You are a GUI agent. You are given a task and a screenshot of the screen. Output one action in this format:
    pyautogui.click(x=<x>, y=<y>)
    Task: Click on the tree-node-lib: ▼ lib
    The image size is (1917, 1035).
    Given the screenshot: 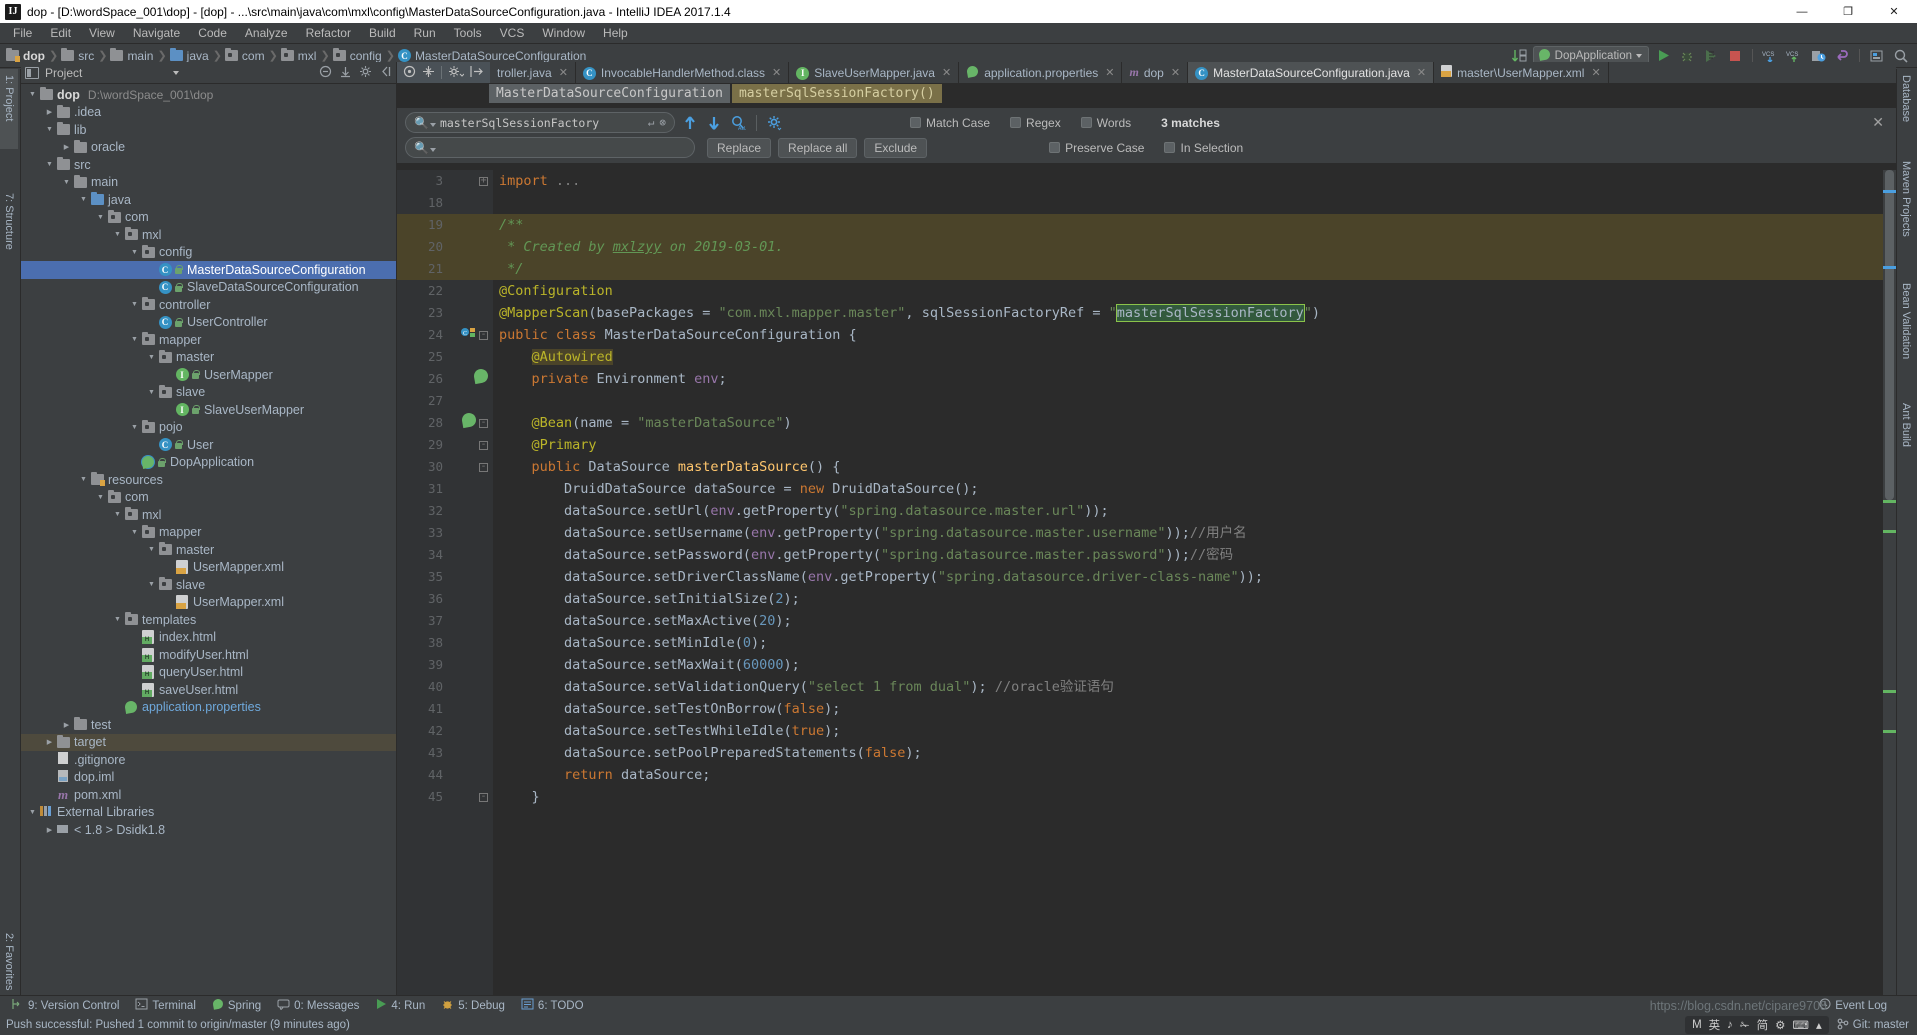 What is the action you would take?
    pyautogui.click(x=208, y=130)
    